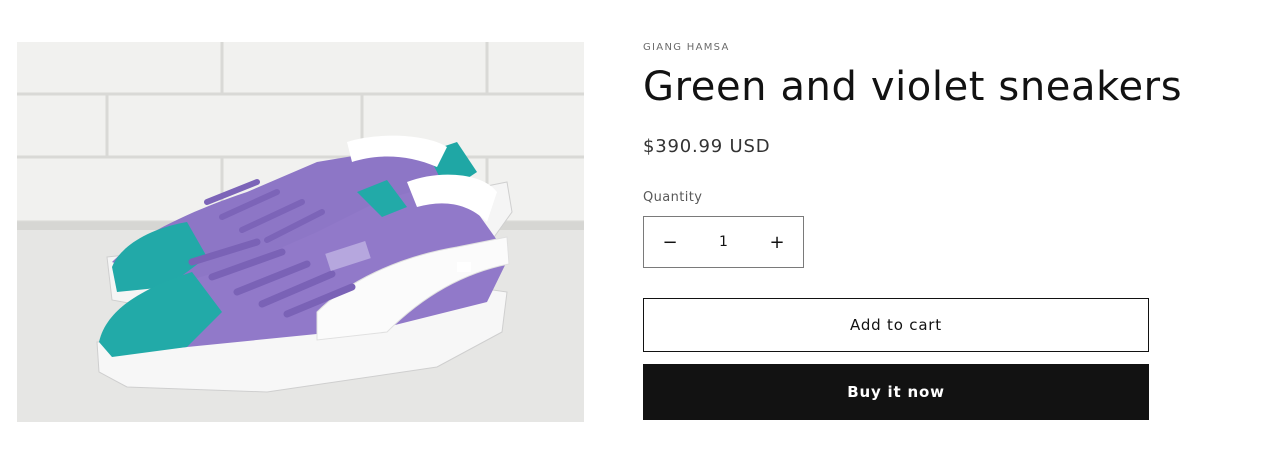  I want to click on product-title: Green and violet sneakers, so click(913, 87).